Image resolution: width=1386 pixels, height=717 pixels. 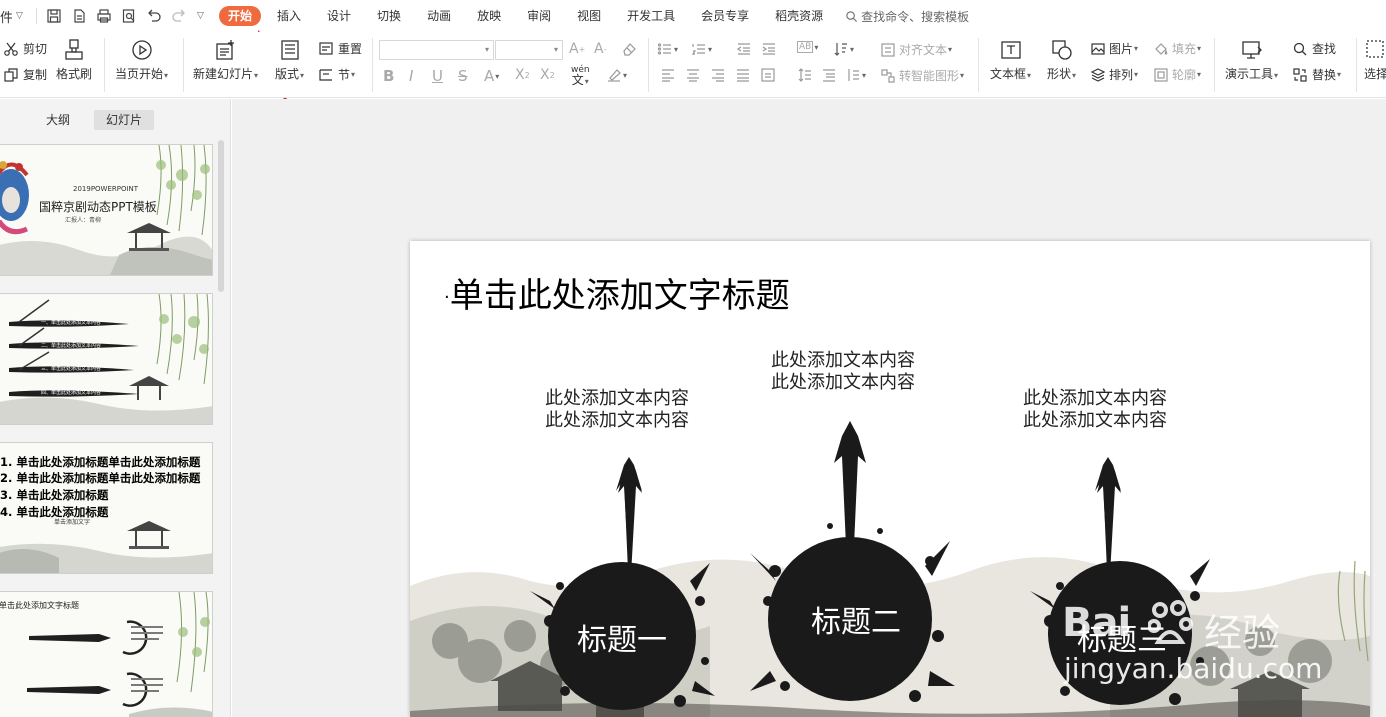 What do you see at coordinates (1095, 410) in the screenshot?
I see `text-block-3: 此处添加文本内容 此处添加文本内容` at bounding box center [1095, 410].